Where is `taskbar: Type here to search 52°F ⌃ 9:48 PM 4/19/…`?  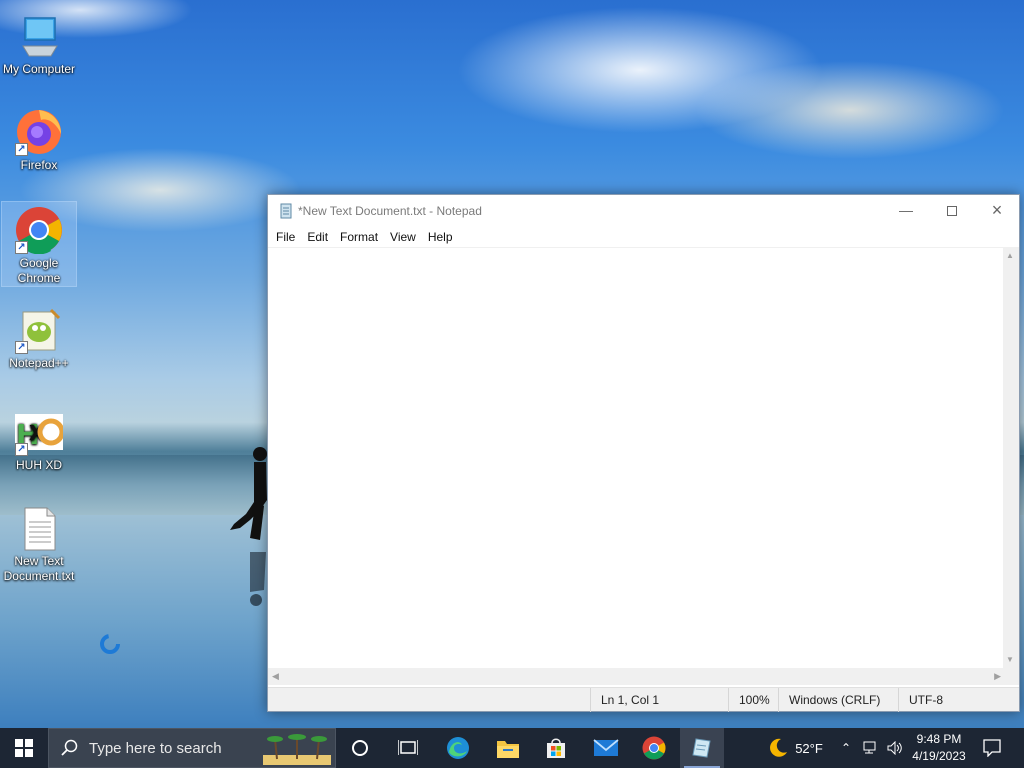
taskbar: Type here to search 52°F ⌃ 9:48 PM 4/19/… is located at coordinates (512, 748).